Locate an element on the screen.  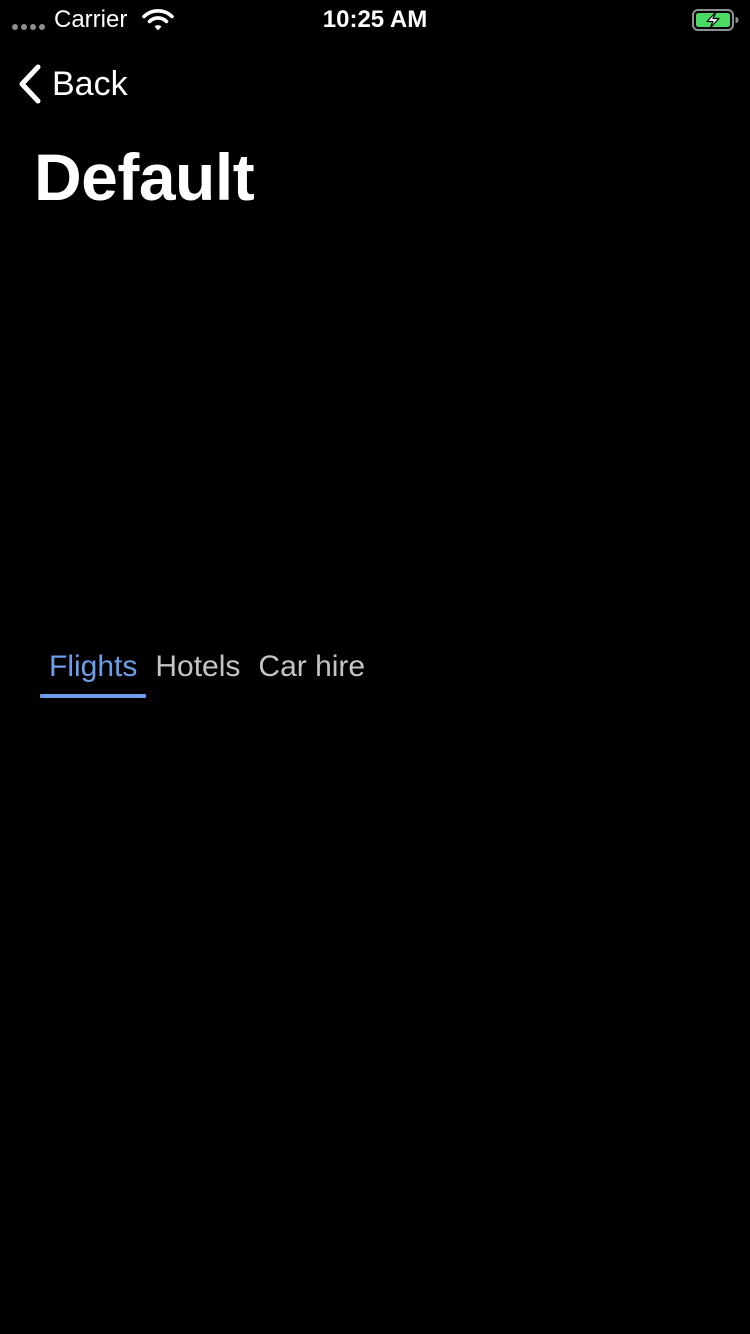
back-label: Back is located at coordinates (90, 84).